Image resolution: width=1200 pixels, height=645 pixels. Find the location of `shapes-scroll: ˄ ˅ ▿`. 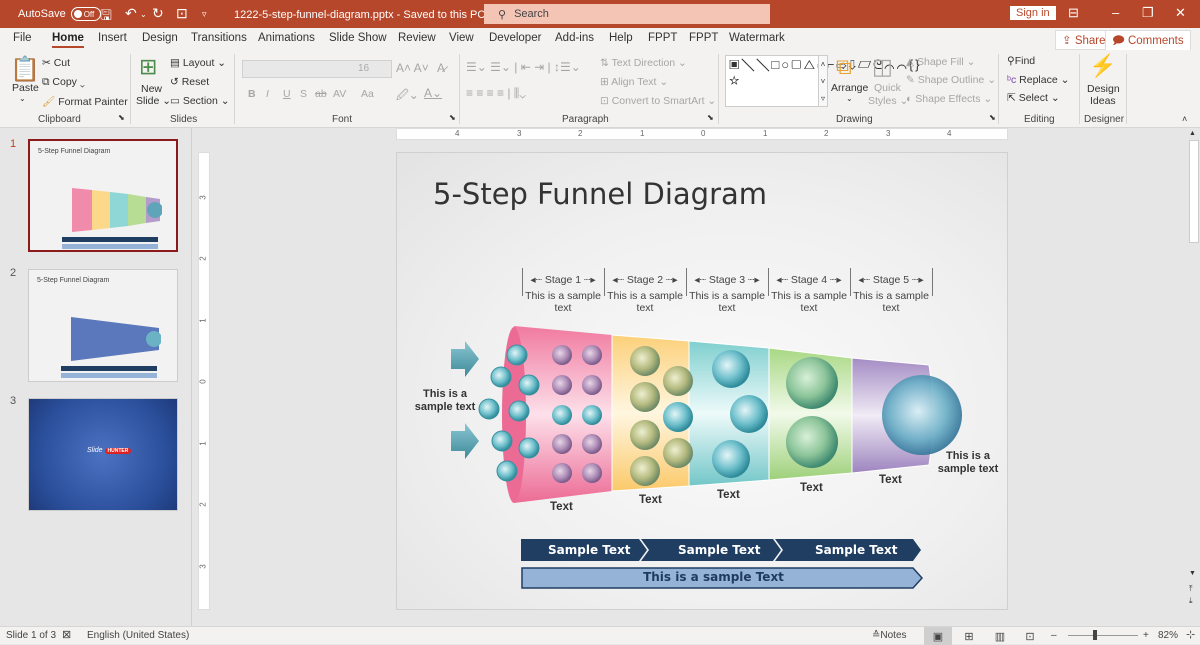

shapes-scroll: ˄ ˅ ▿ is located at coordinates (823, 81).